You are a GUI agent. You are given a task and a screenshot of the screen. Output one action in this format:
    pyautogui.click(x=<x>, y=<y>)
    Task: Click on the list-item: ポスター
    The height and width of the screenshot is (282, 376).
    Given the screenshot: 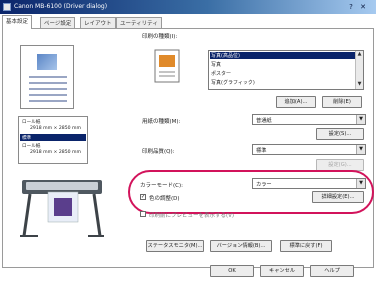 What is the action you would take?
    pyautogui.click(x=221, y=73)
    